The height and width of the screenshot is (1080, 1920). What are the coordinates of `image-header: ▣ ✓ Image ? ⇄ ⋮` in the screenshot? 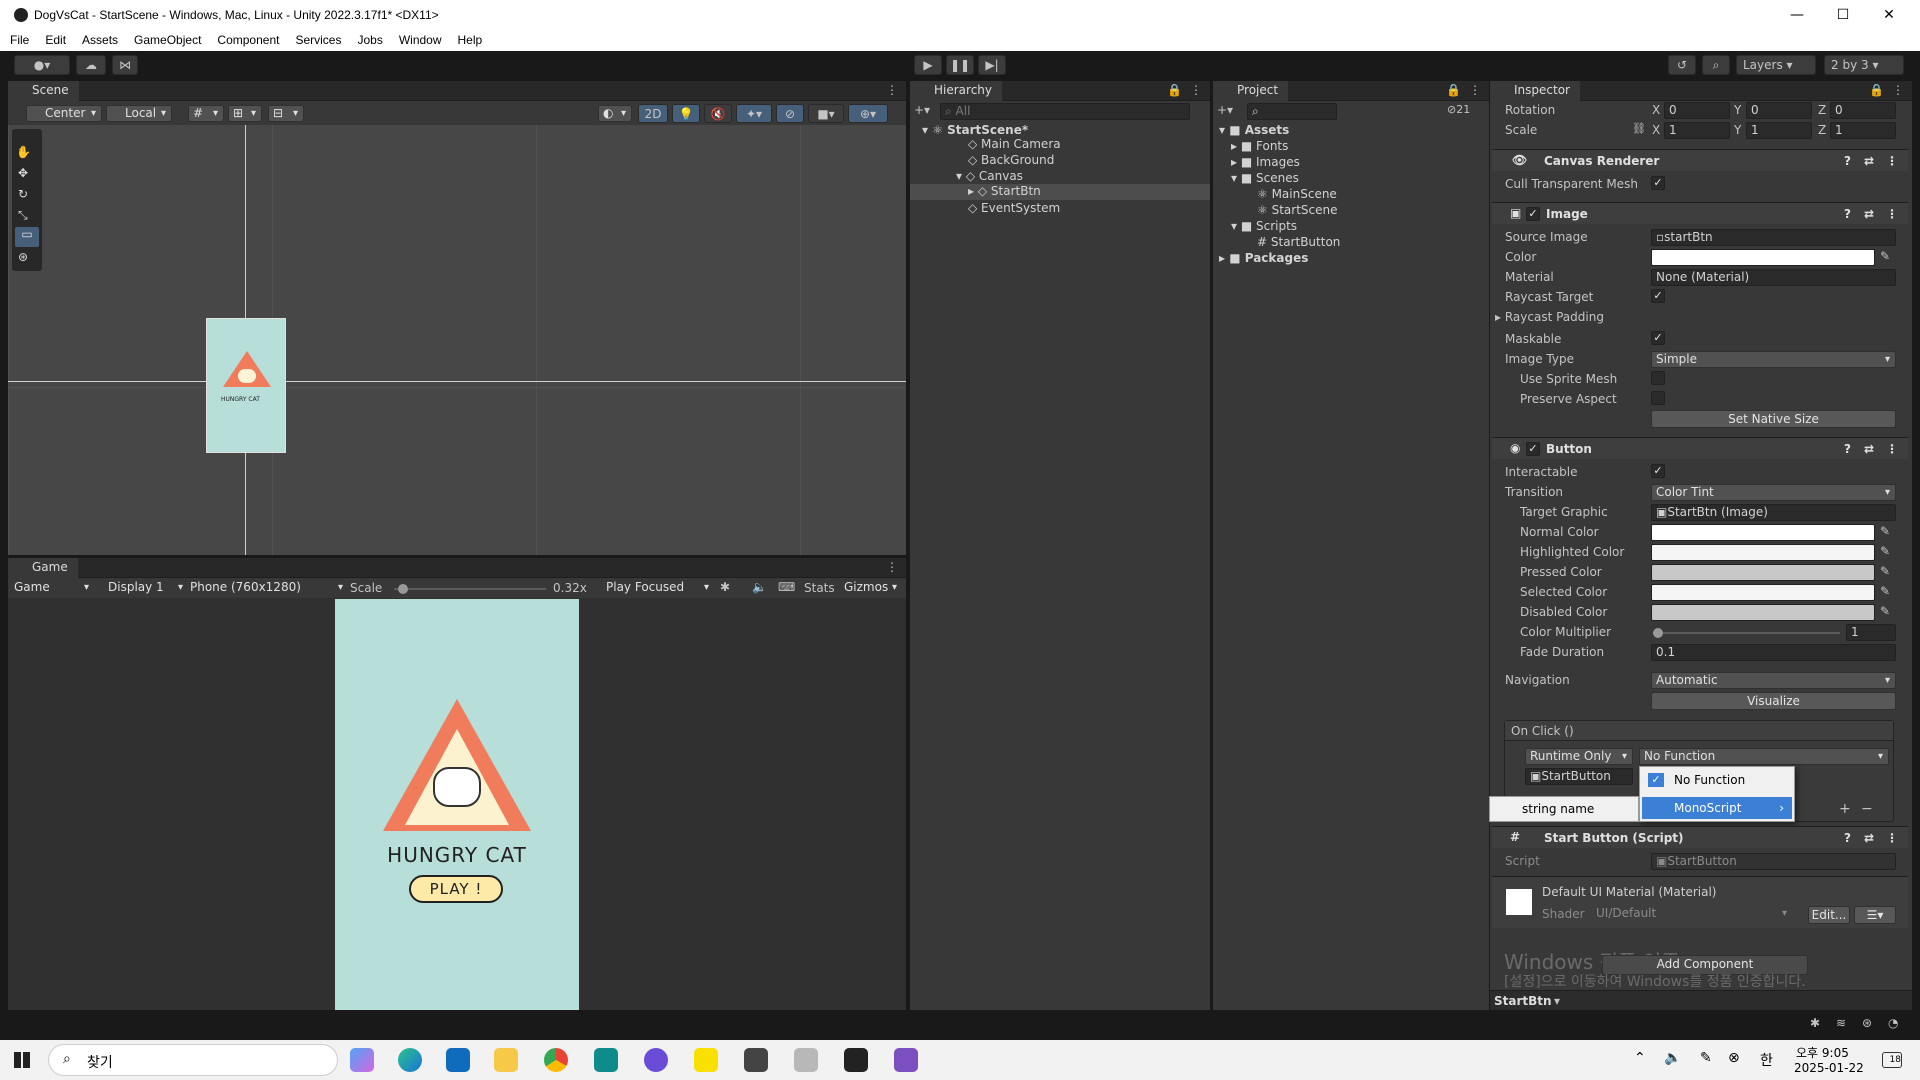 It's located at (1700, 213).